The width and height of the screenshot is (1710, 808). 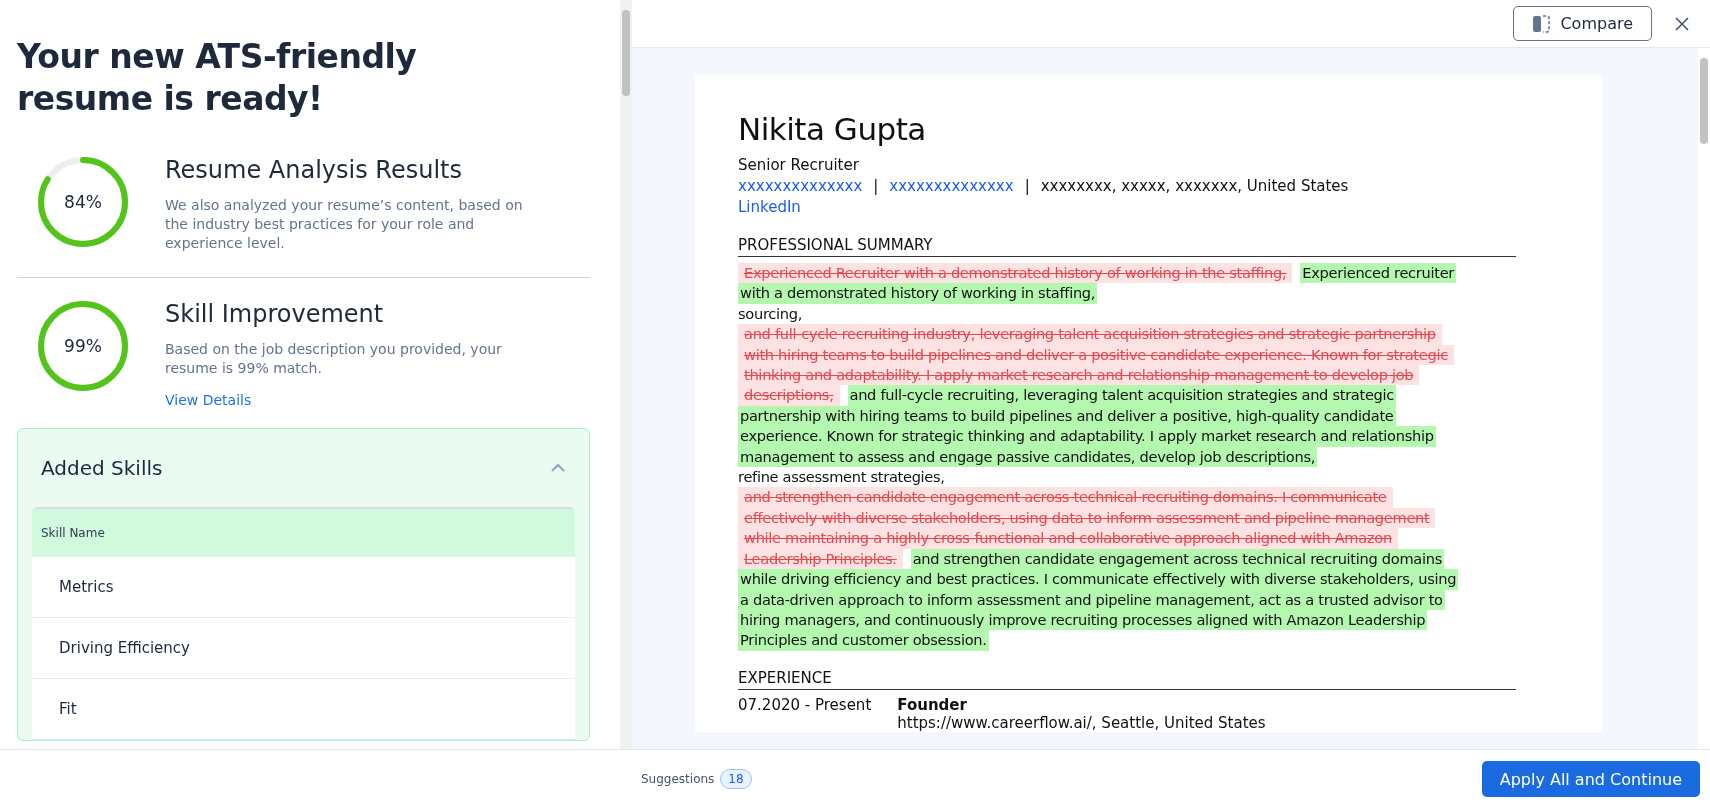 I want to click on added-text: and full-cycle recruiting, leveraging talent acquisition strategies and strategic, so click(x=1122, y=395).